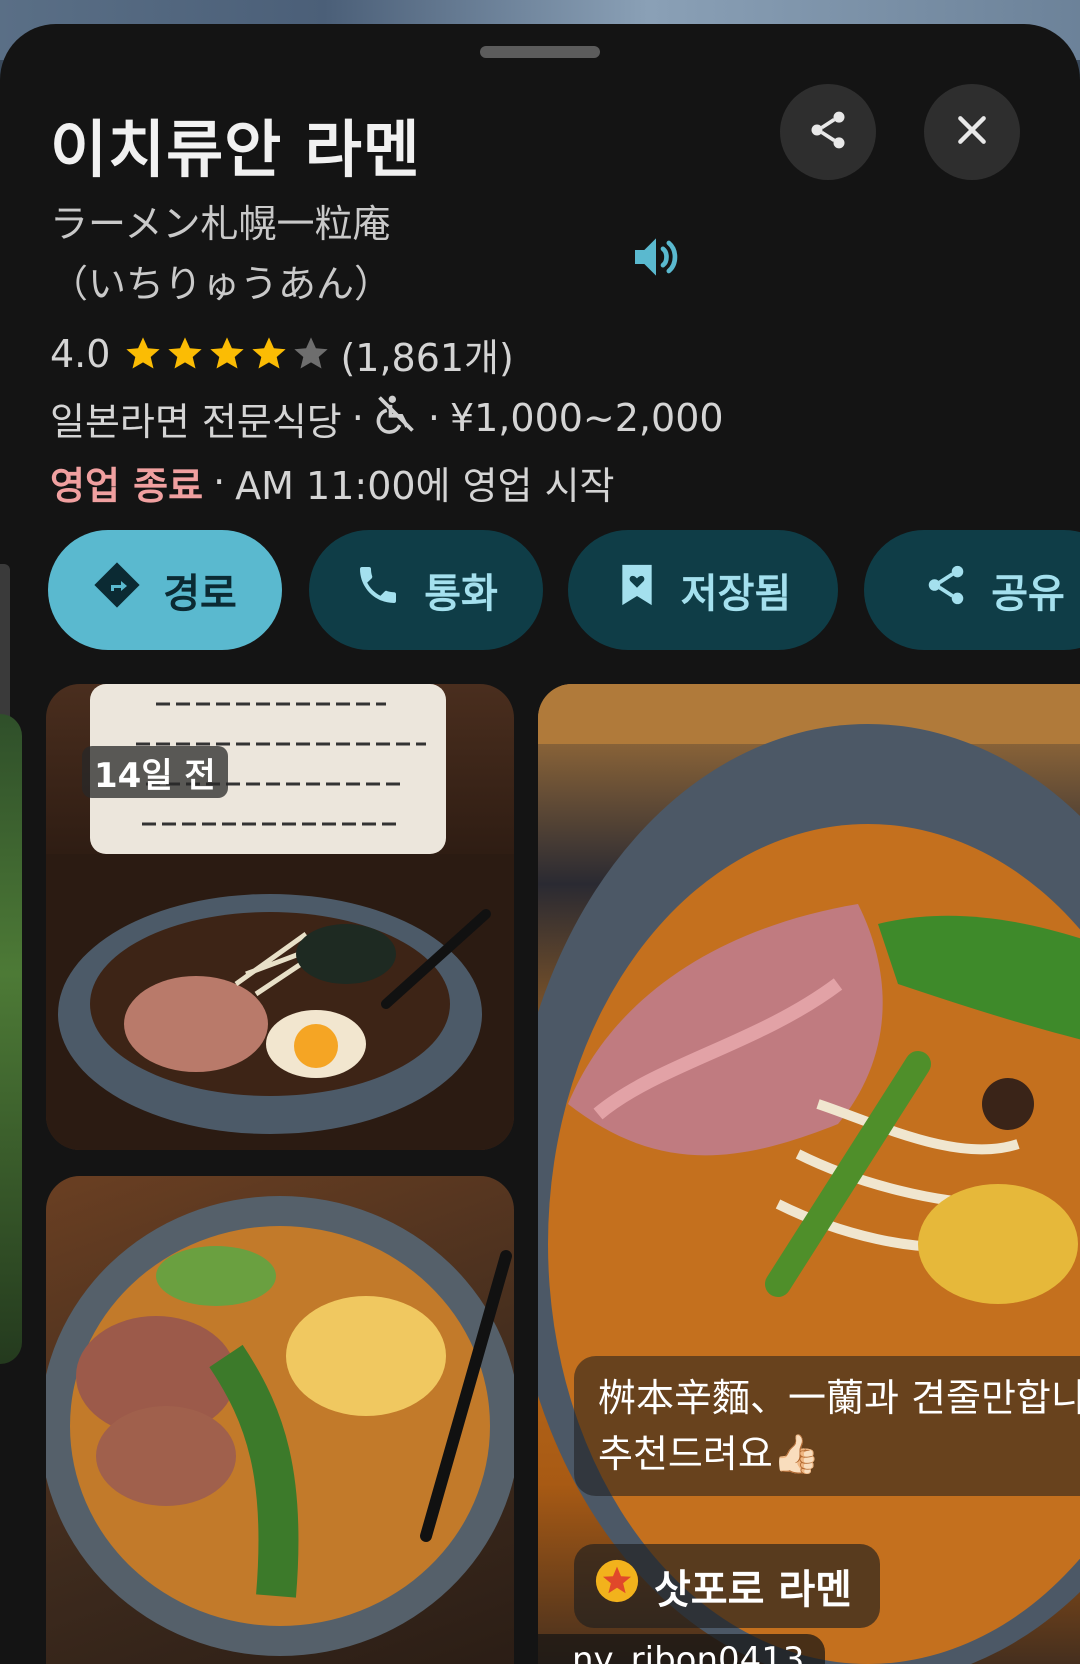  I want to click on phone-icon, so click(378, 590).